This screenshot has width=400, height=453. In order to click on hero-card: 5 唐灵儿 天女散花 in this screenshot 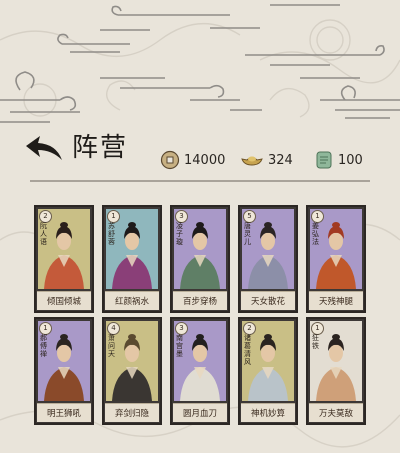, I will do `click(268, 259)`.